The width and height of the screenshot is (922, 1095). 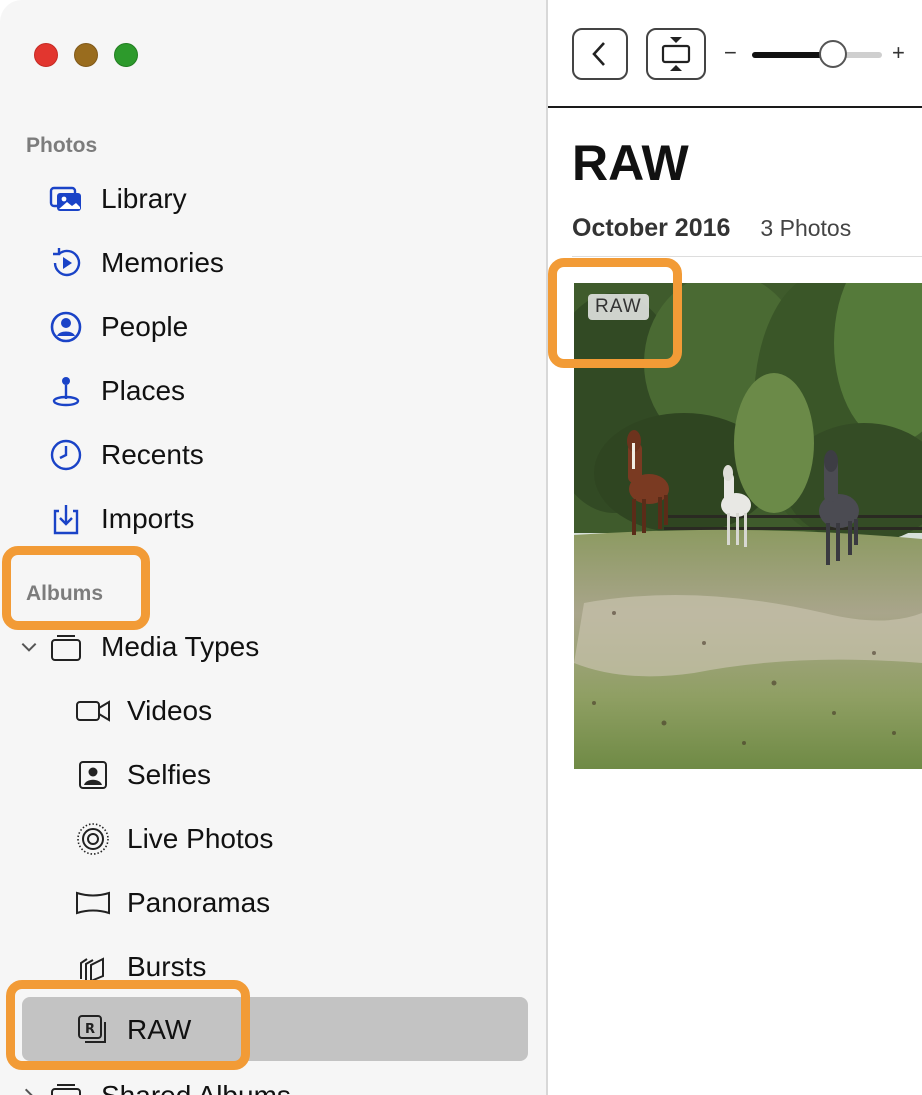 I want to click on zoom-in-label: +, so click(x=898, y=53).